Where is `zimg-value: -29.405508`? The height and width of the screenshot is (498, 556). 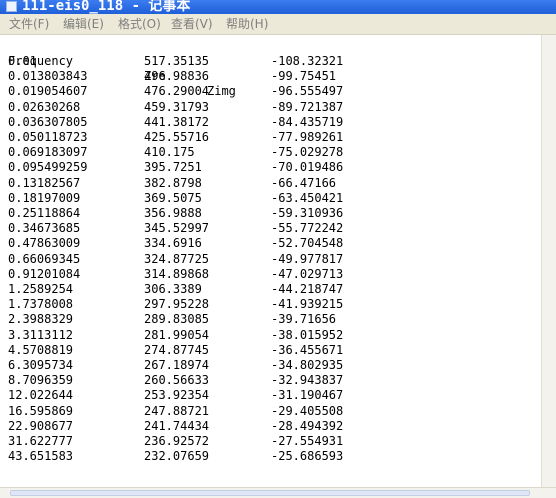 zimg-value: -29.405508 is located at coordinates (307, 410).